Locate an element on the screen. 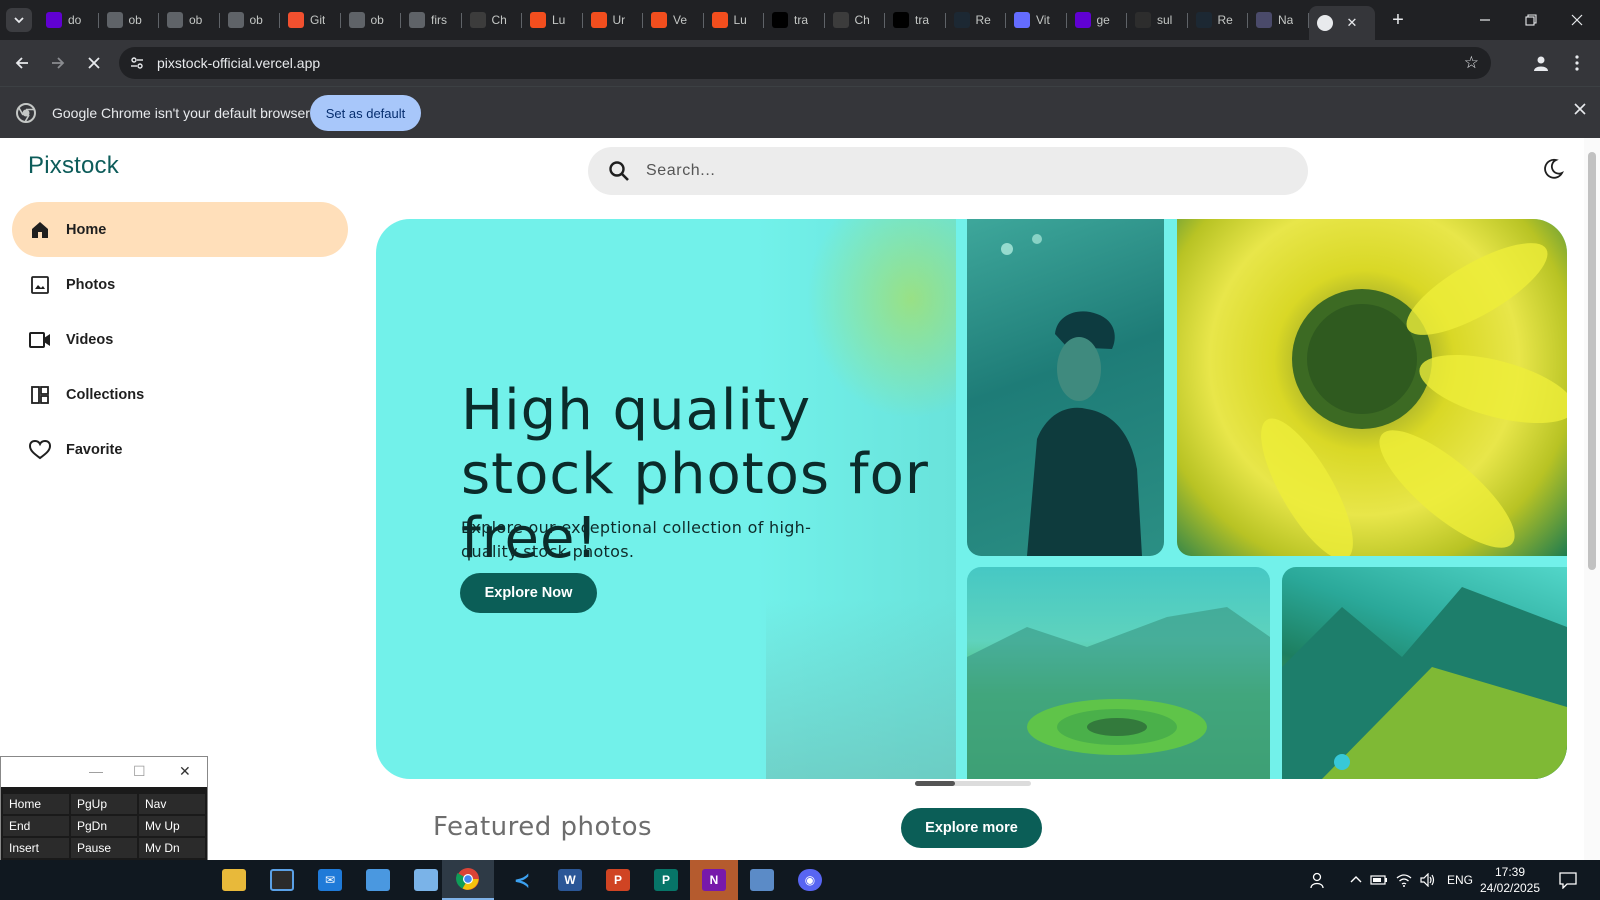 Image resolution: width=1600 pixels, height=900 pixels. browser-tab: ge is located at coordinates (1097, 20).